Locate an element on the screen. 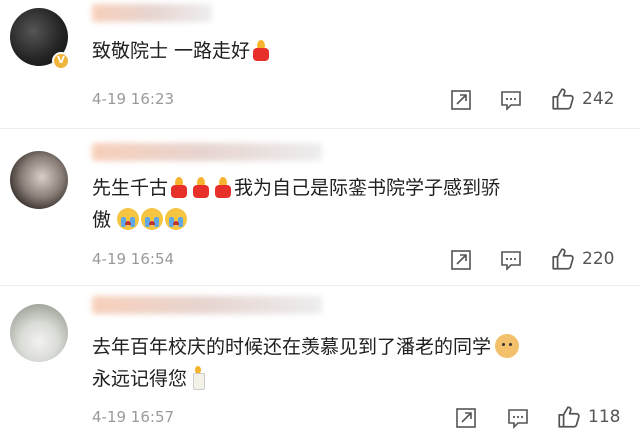 The height and width of the screenshot is (442, 640). comment-text-line: 傲 is located at coordinates (102, 220).